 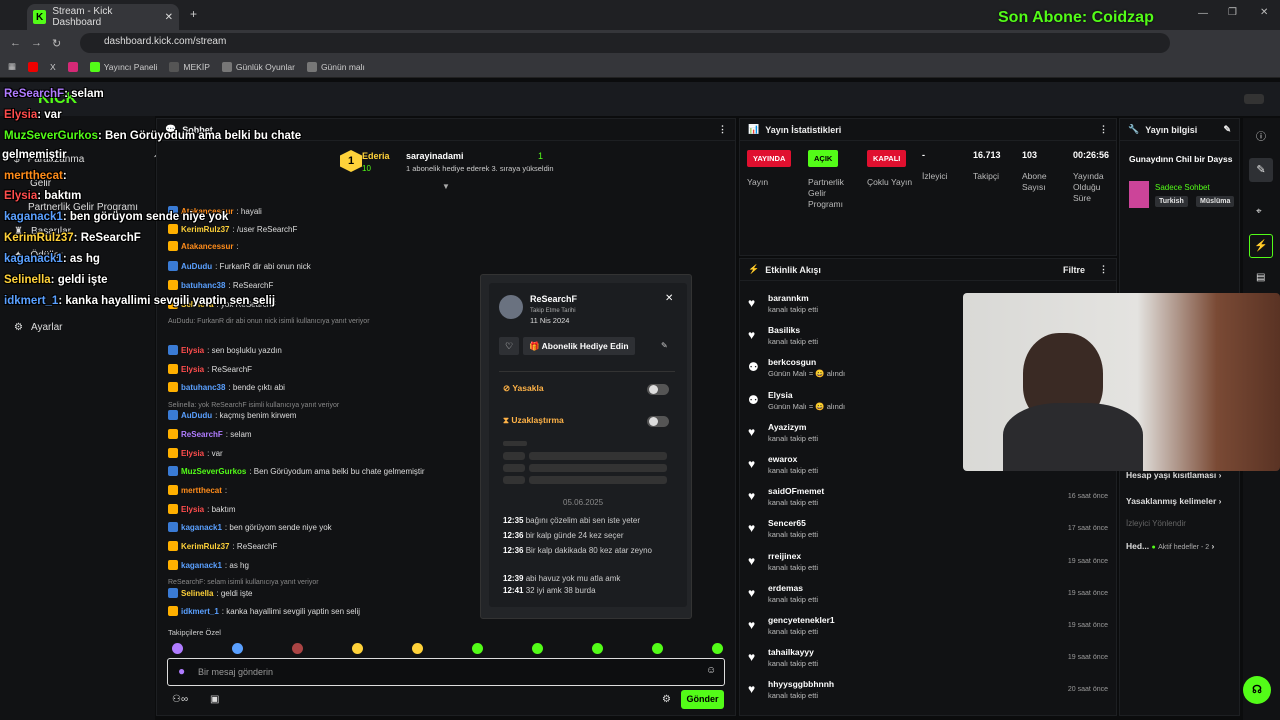 I want to click on filter-button: Filtre, so click(x=1074, y=270).